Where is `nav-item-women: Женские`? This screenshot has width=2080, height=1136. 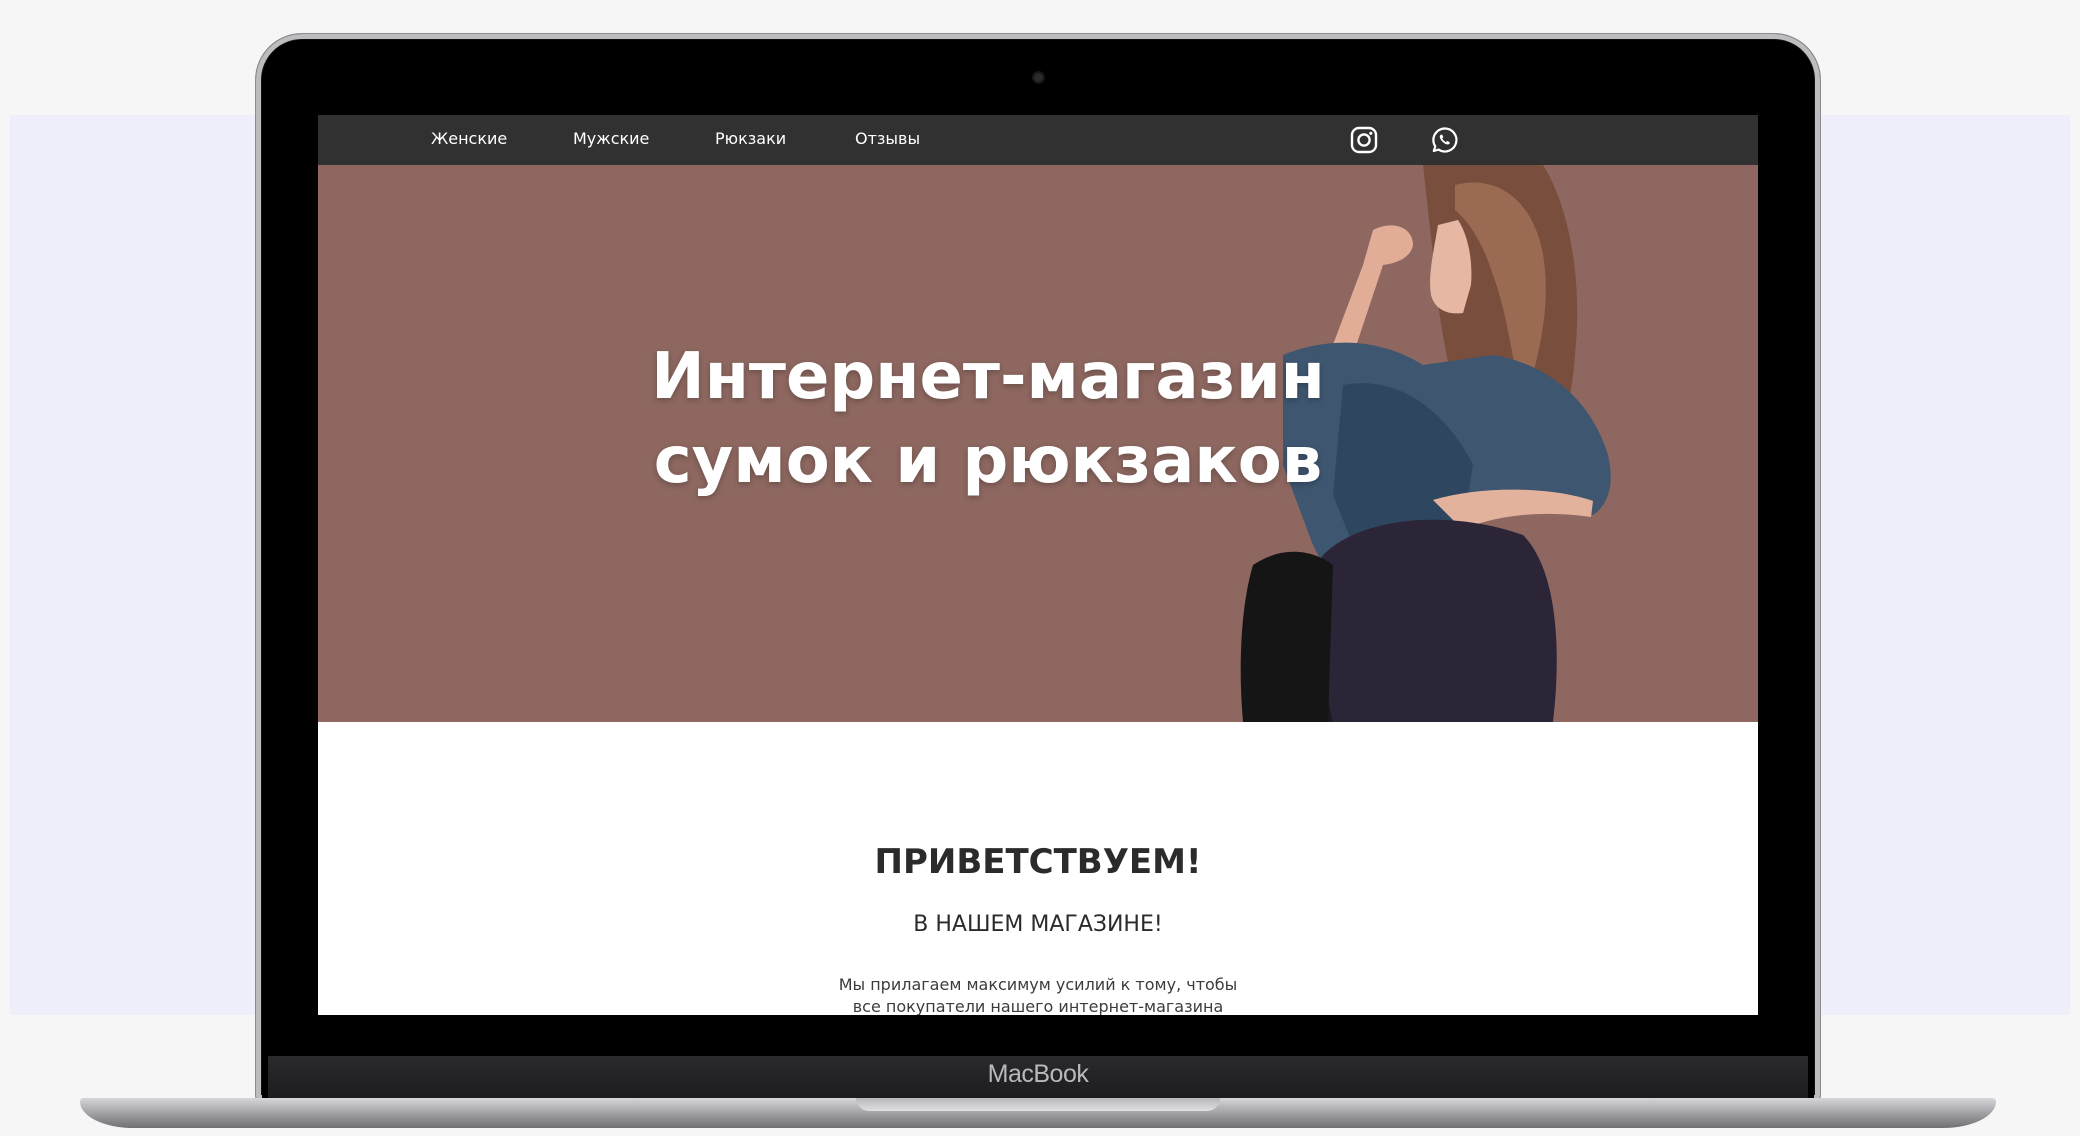 nav-item-women: Женские is located at coordinates (469, 138).